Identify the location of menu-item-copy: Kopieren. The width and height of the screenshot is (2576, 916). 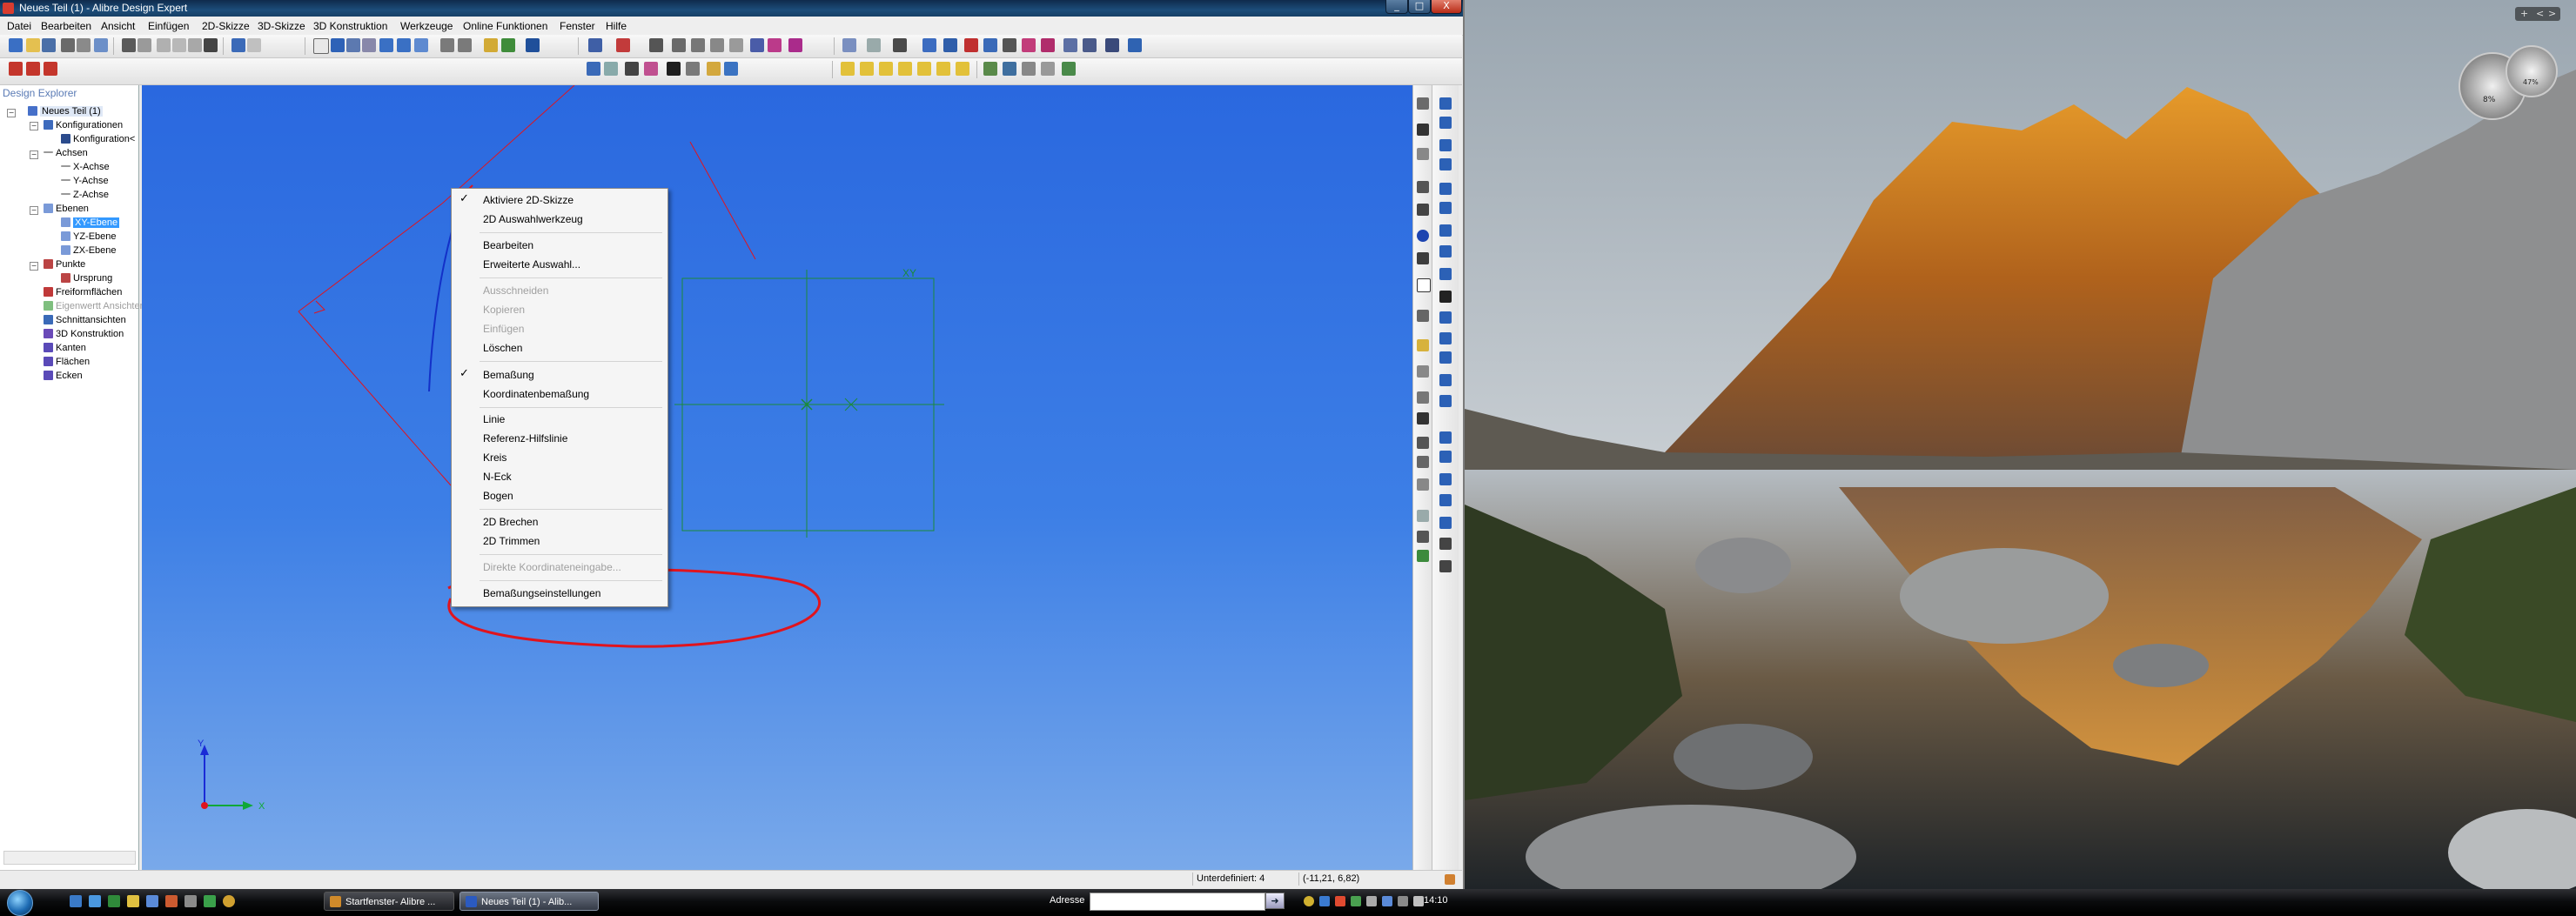
(504, 310).